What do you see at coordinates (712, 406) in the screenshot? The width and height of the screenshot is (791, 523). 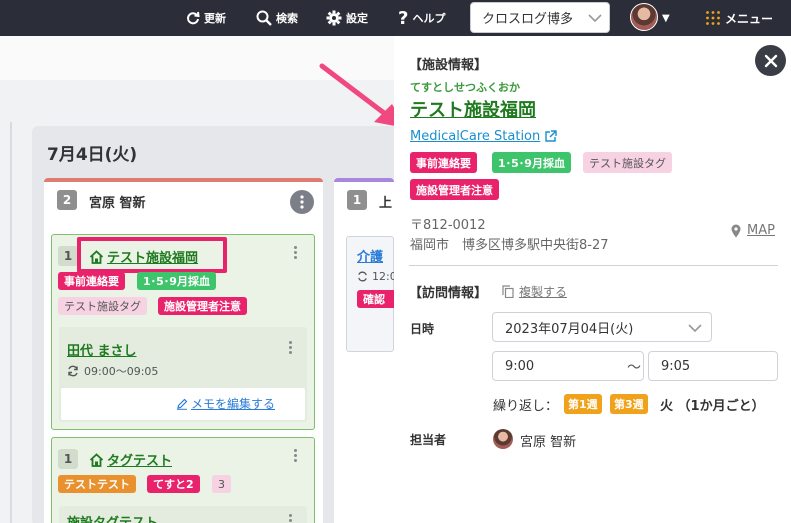 I see `repeat-rule: 火 （1か月ごと）` at bounding box center [712, 406].